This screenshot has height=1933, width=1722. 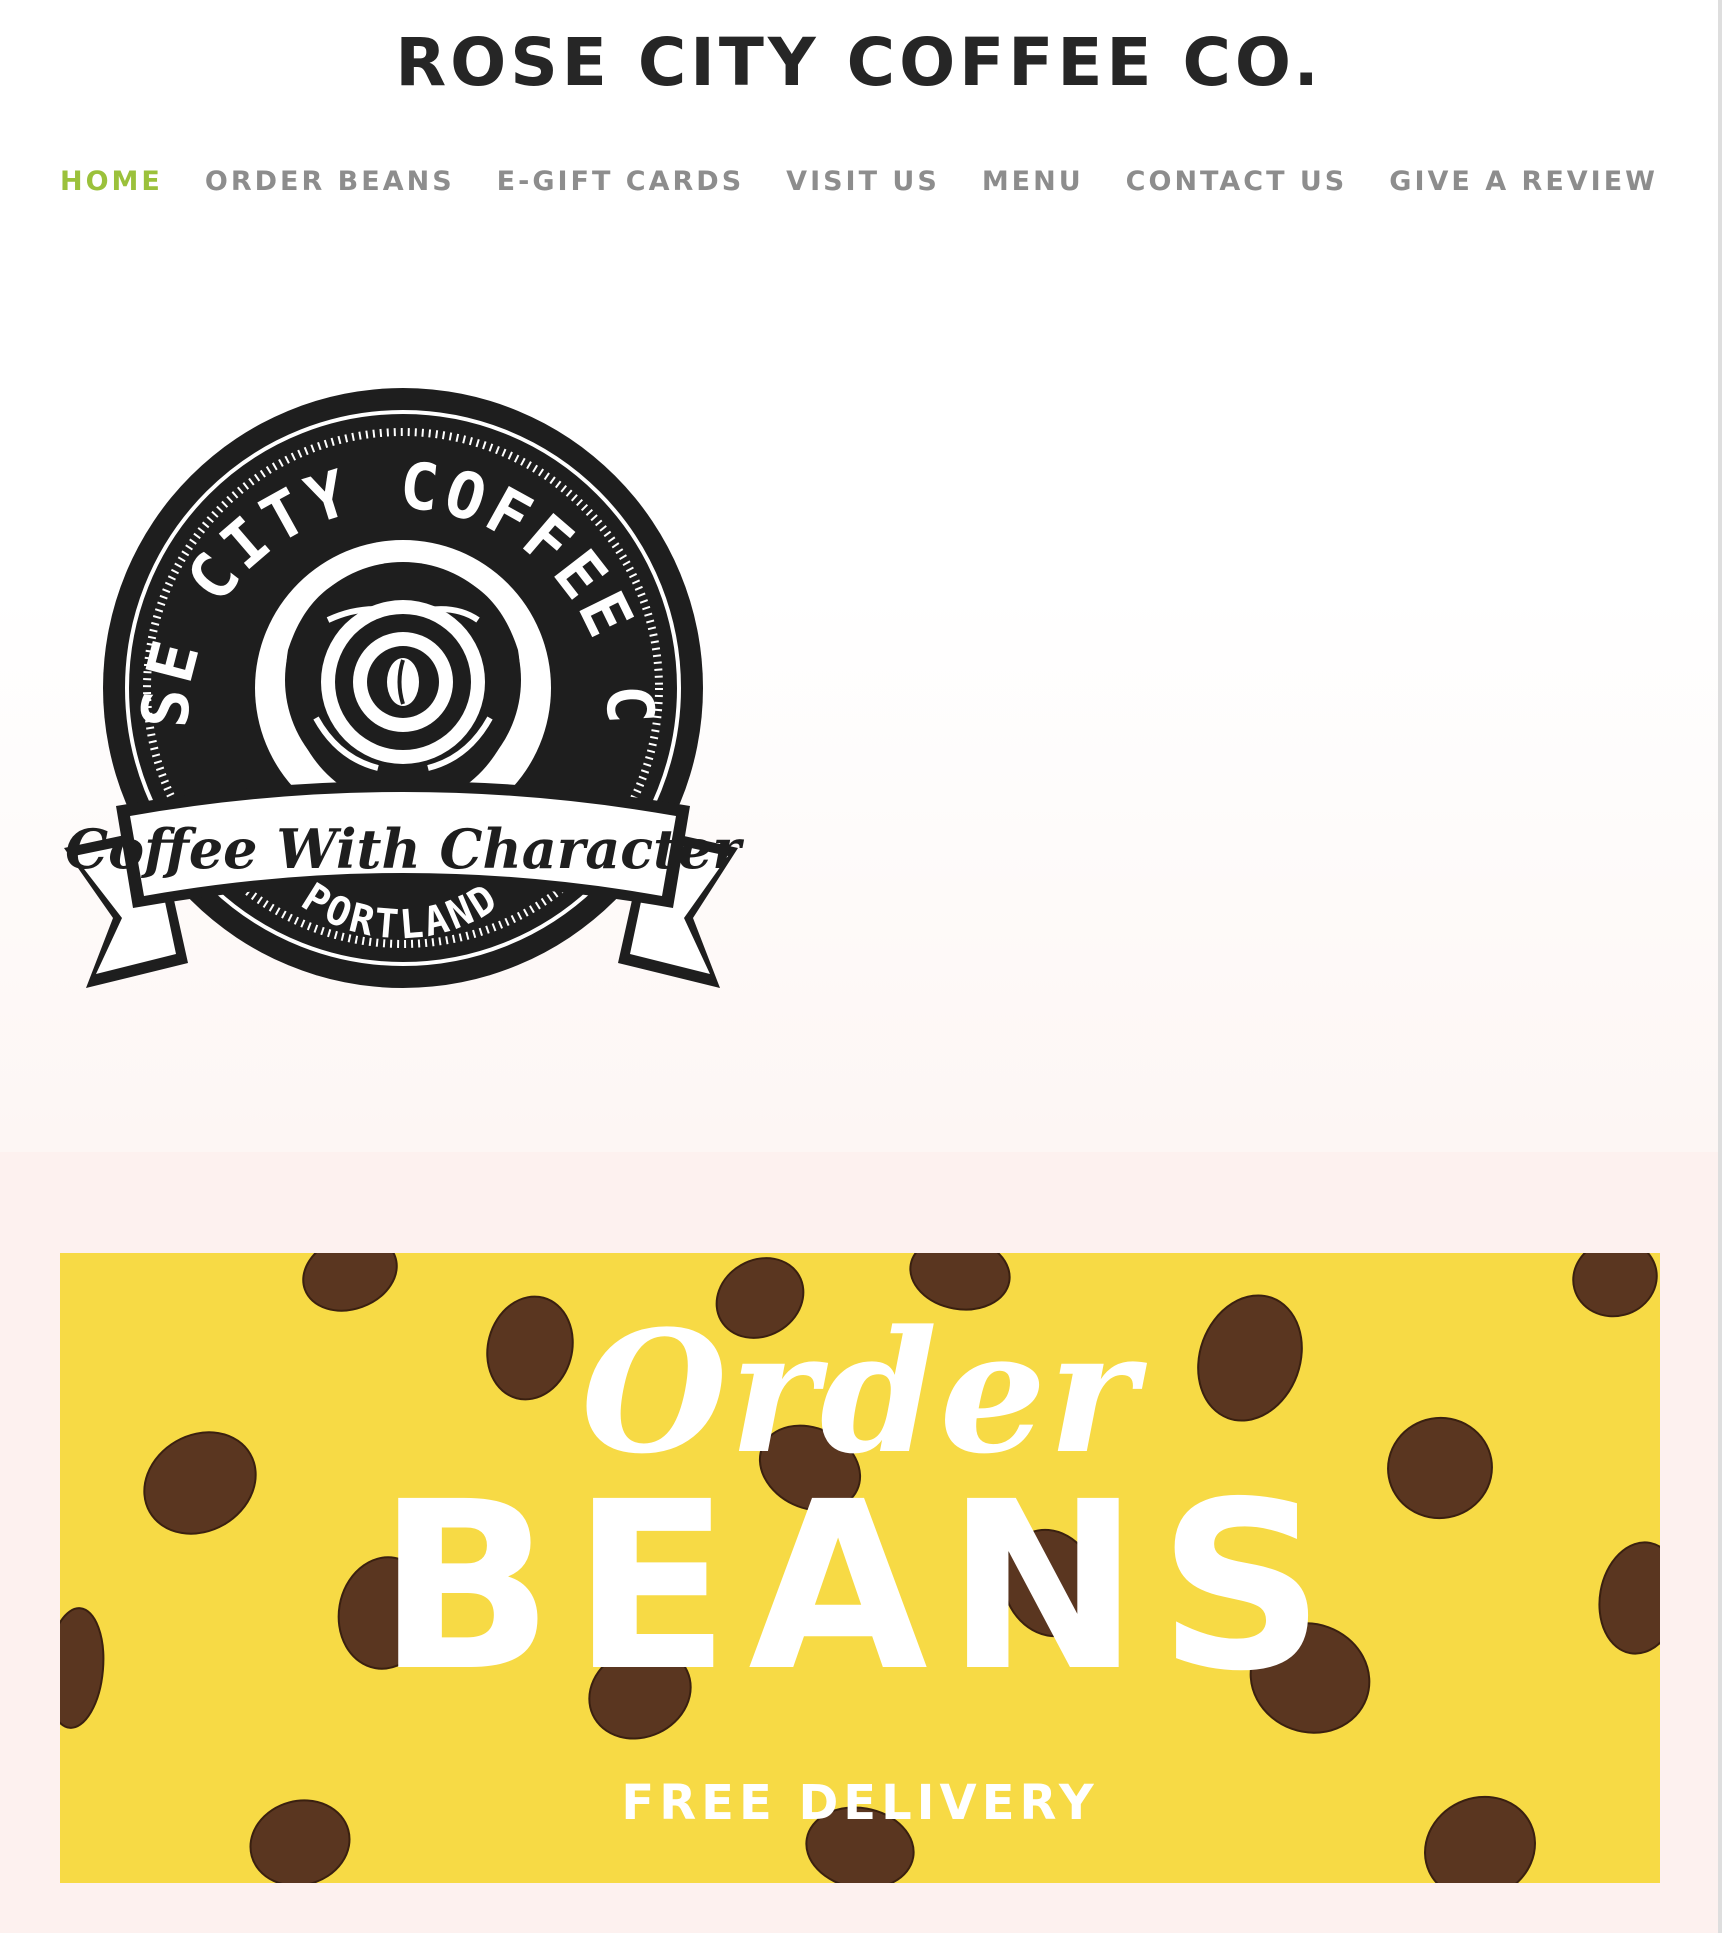 I want to click on nav-item-e-gift-cards: E-GIFT CARDS, so click(x=620, y=181).